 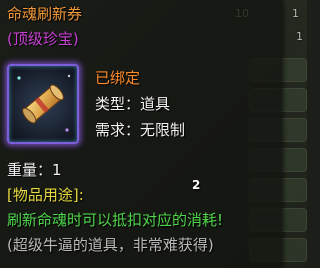 What do you see at coordinates (30, 170) in the screenshot?
I see `item-weight-label: 重量：` at bounding box center [30, 170].